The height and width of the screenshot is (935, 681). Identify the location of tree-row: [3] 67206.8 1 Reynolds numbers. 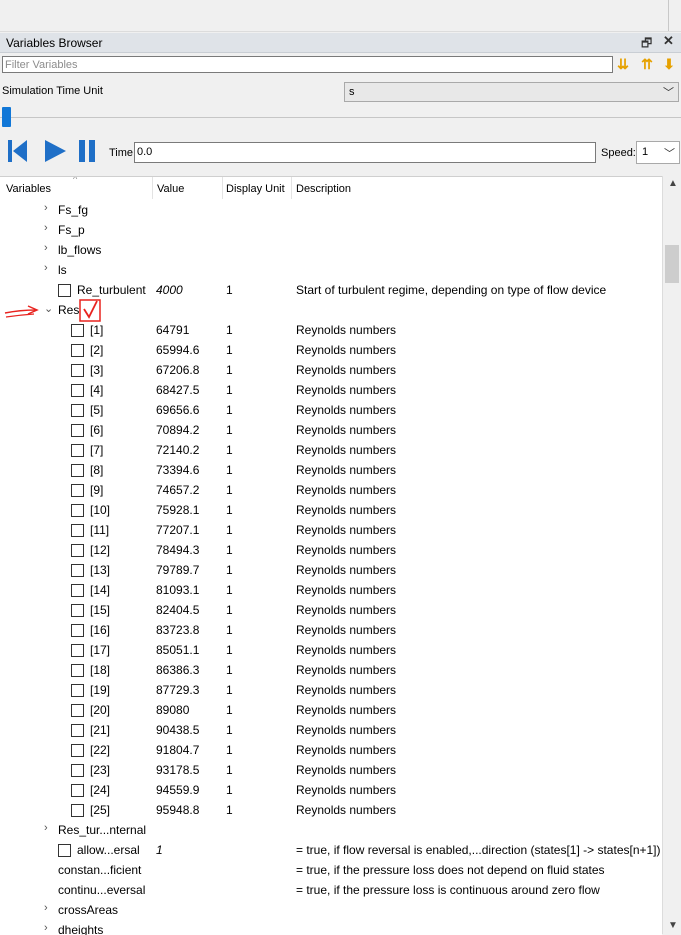
(331, 370).